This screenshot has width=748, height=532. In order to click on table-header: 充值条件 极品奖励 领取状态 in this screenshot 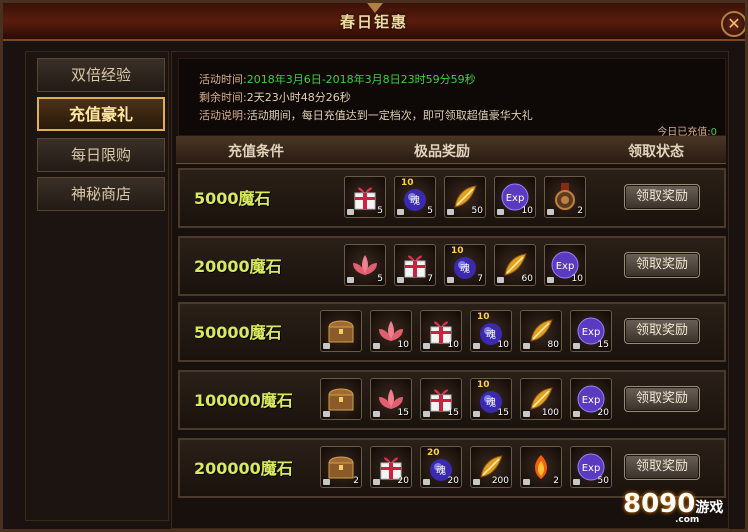, I will do `click(451, 150)`.